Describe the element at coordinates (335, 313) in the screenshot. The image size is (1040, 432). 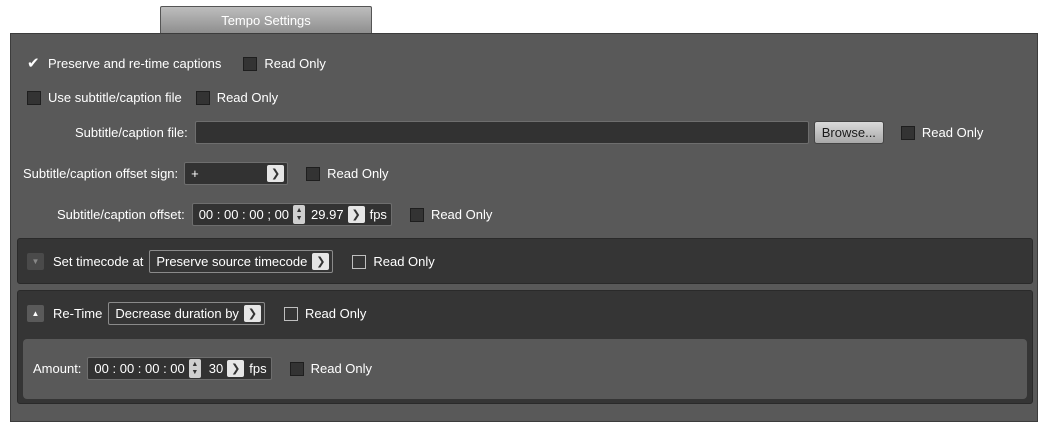
I see `retime-readonly-label: Read Only` at that location.